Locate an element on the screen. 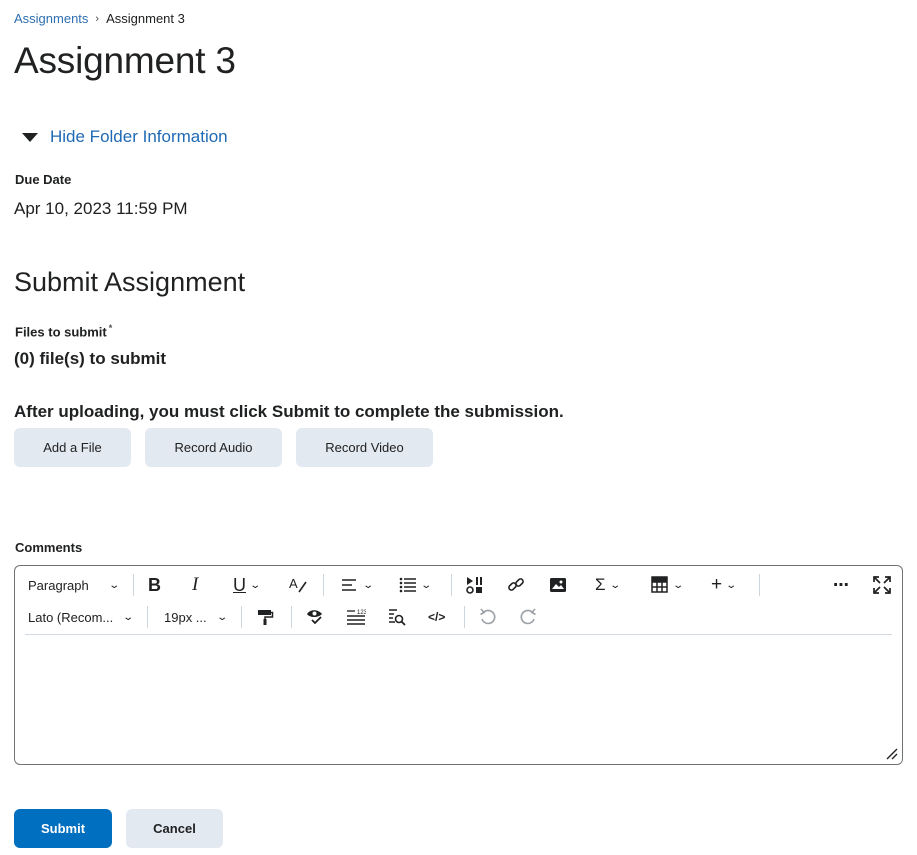 The width and height of the screenshot is (917, 855). insert-more-icon: + is located at coordinates (717, 584).